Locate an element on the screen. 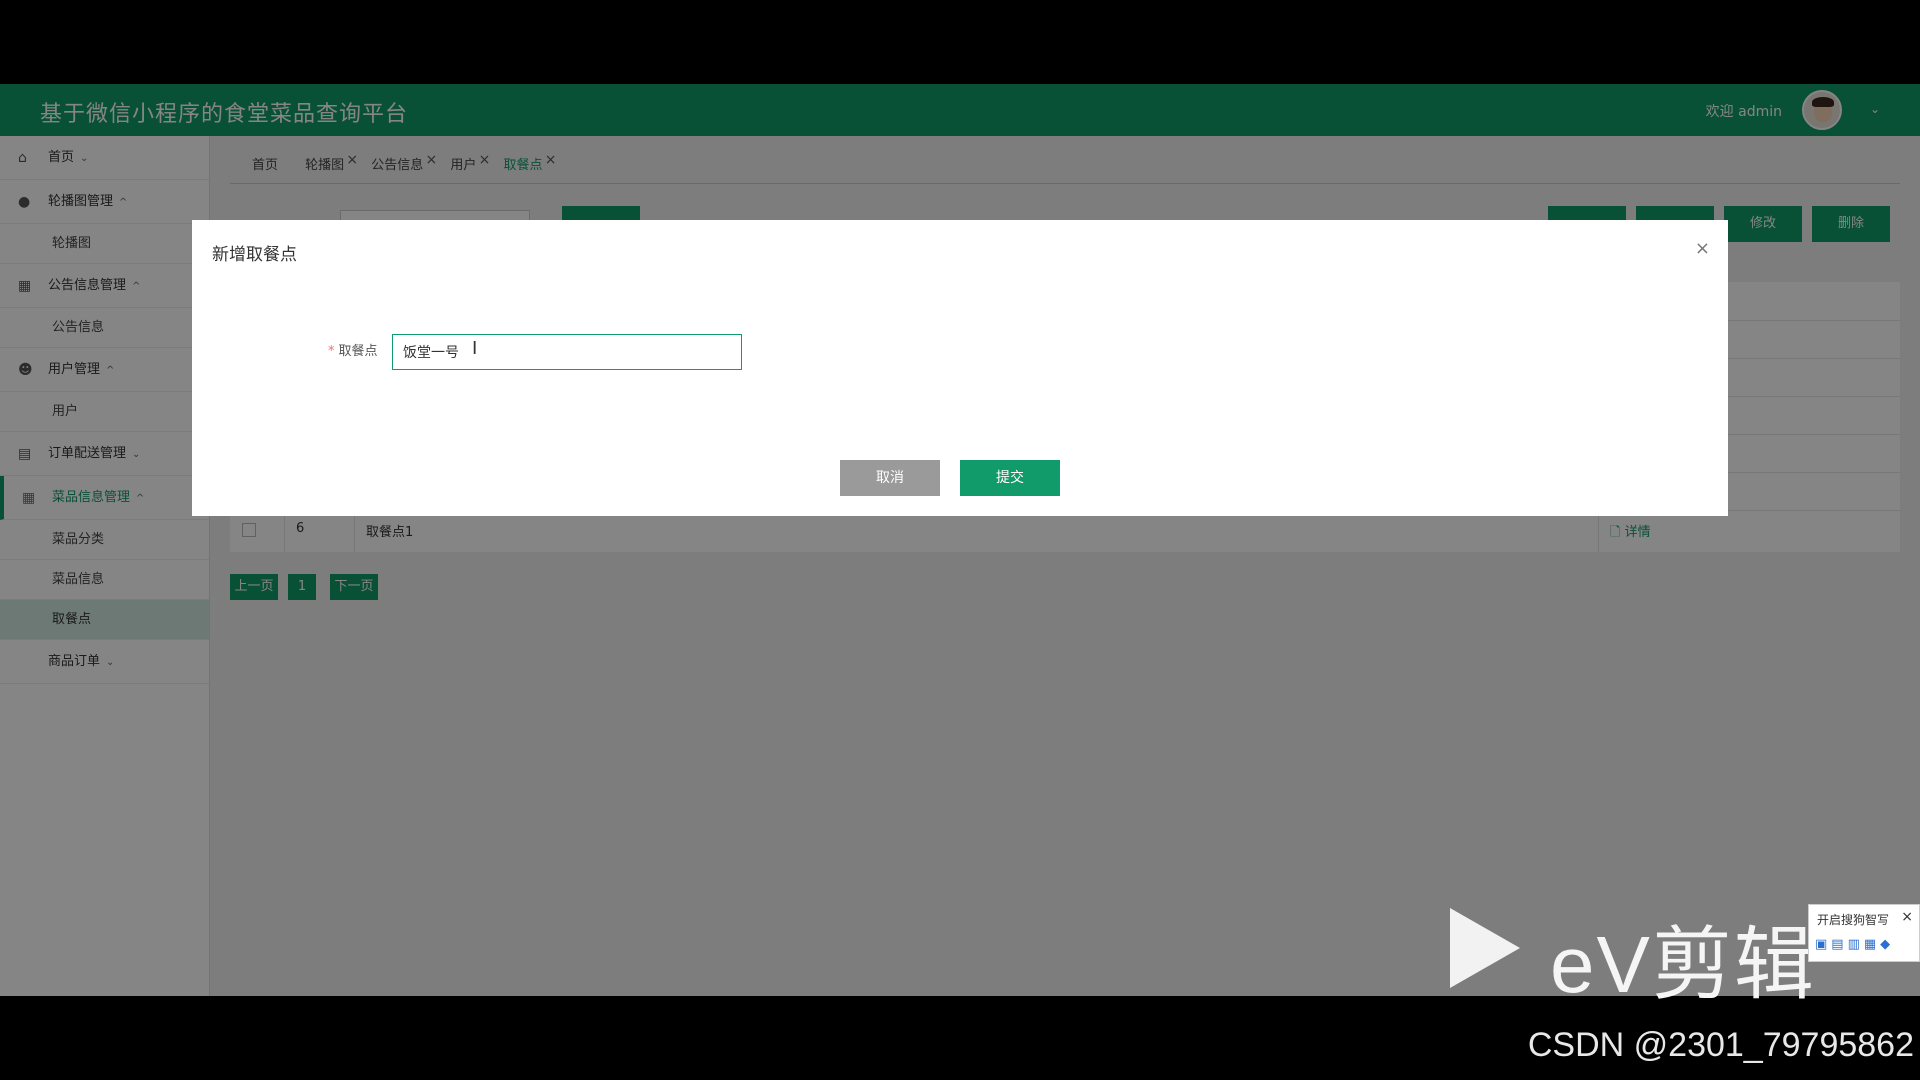 Image resolution: width=1920 pixels, height=1080 pixels. field-label-text: 取餐点 is located at coordinates (358, 351).